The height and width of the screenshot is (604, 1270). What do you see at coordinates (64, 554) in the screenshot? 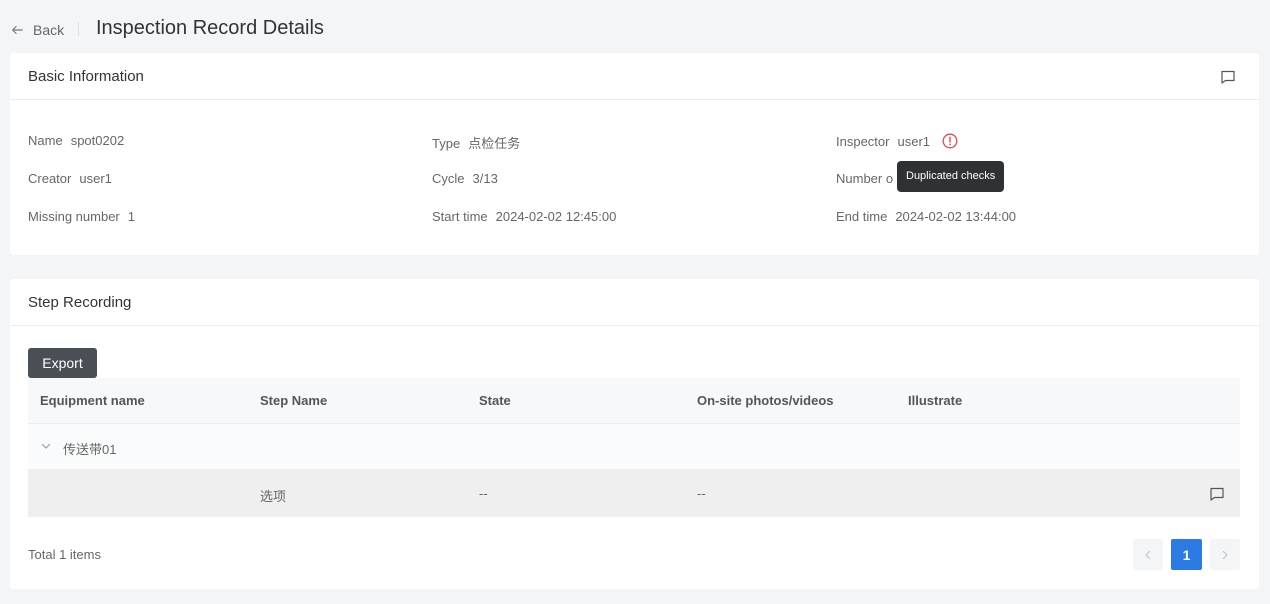
I see `total-items: Total 1 items` at bounding box center [64, 554].